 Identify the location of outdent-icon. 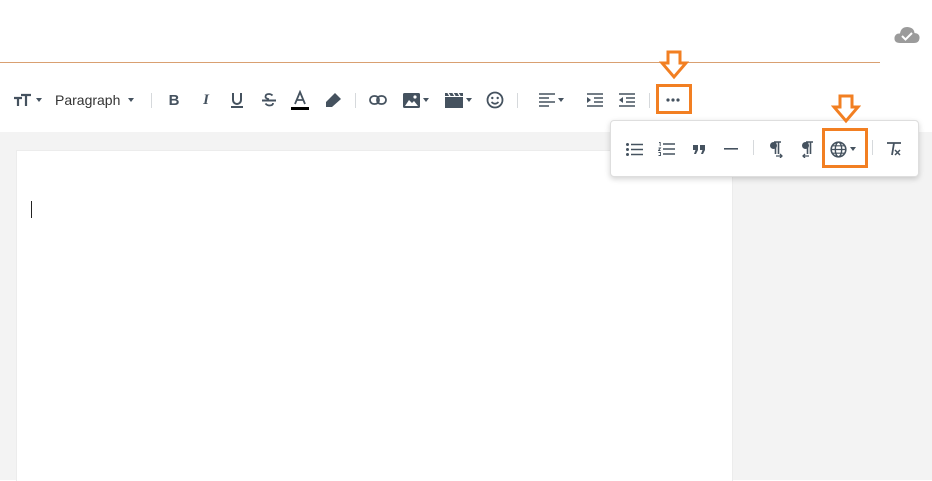
(627, 100).